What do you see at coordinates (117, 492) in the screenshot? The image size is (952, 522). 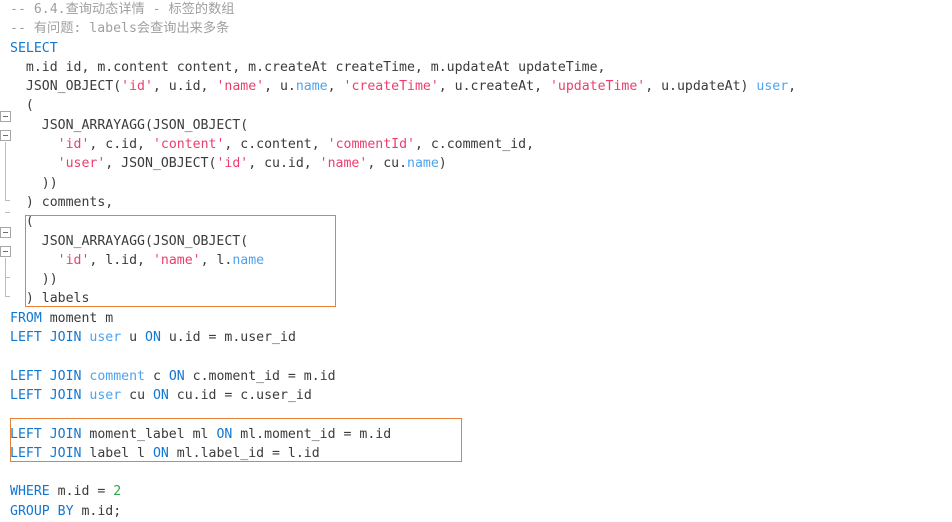 I see `code-token: 2` at bounding box center [117, 492].